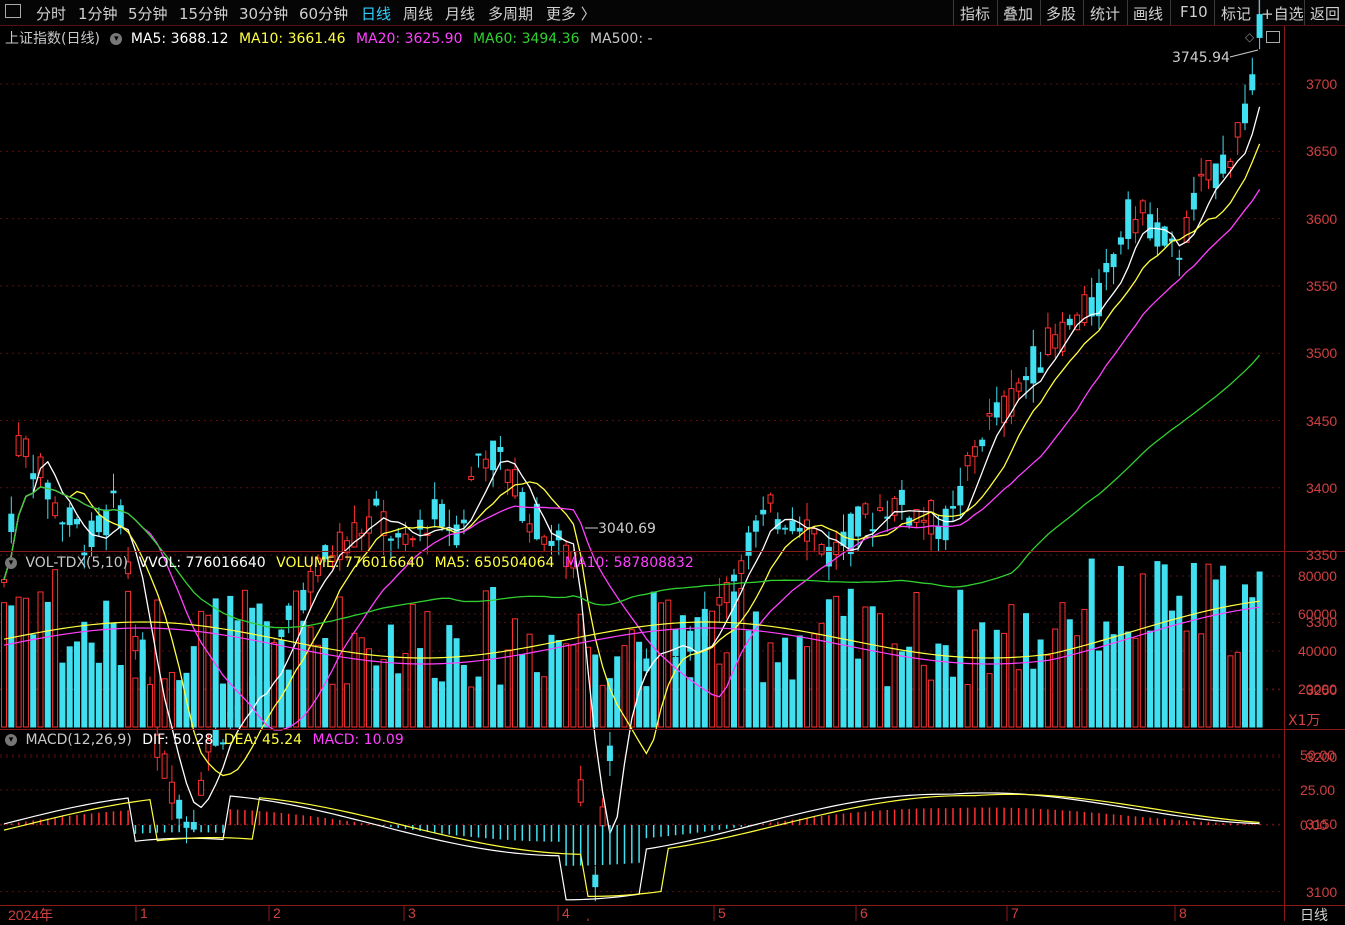 Image resolution: width=1345 pixels, height=925 pixels. I want to click on diamond-icon: ◇, so click(1249, 37).